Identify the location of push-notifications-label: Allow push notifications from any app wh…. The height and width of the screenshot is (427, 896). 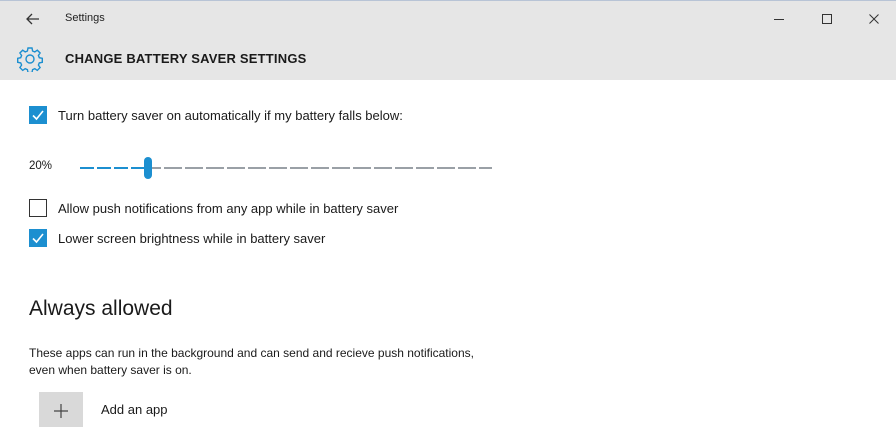
(228, 208).